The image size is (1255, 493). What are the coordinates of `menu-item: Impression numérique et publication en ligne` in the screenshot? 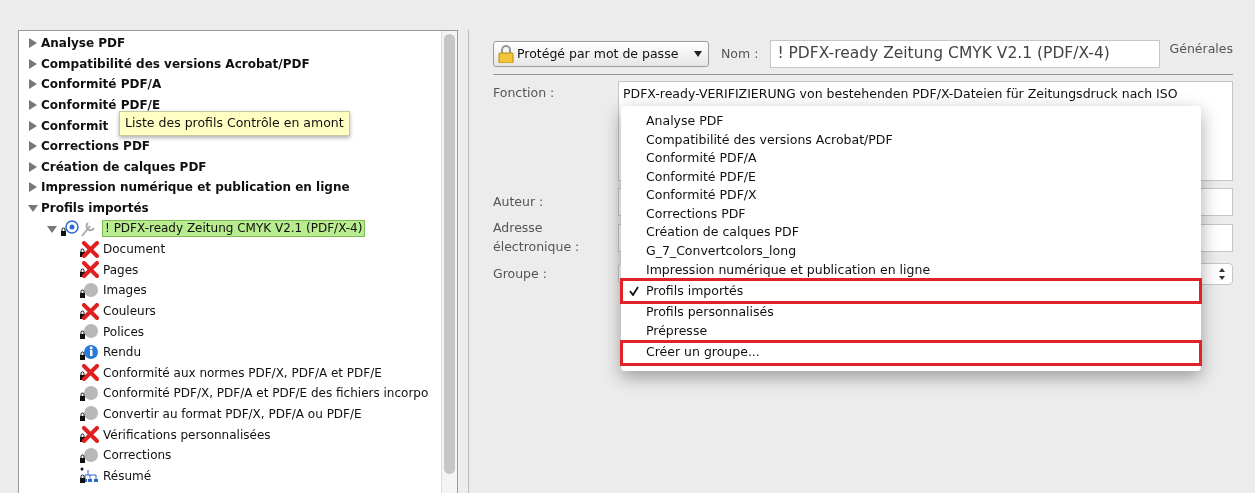 It's located at (911, 270).